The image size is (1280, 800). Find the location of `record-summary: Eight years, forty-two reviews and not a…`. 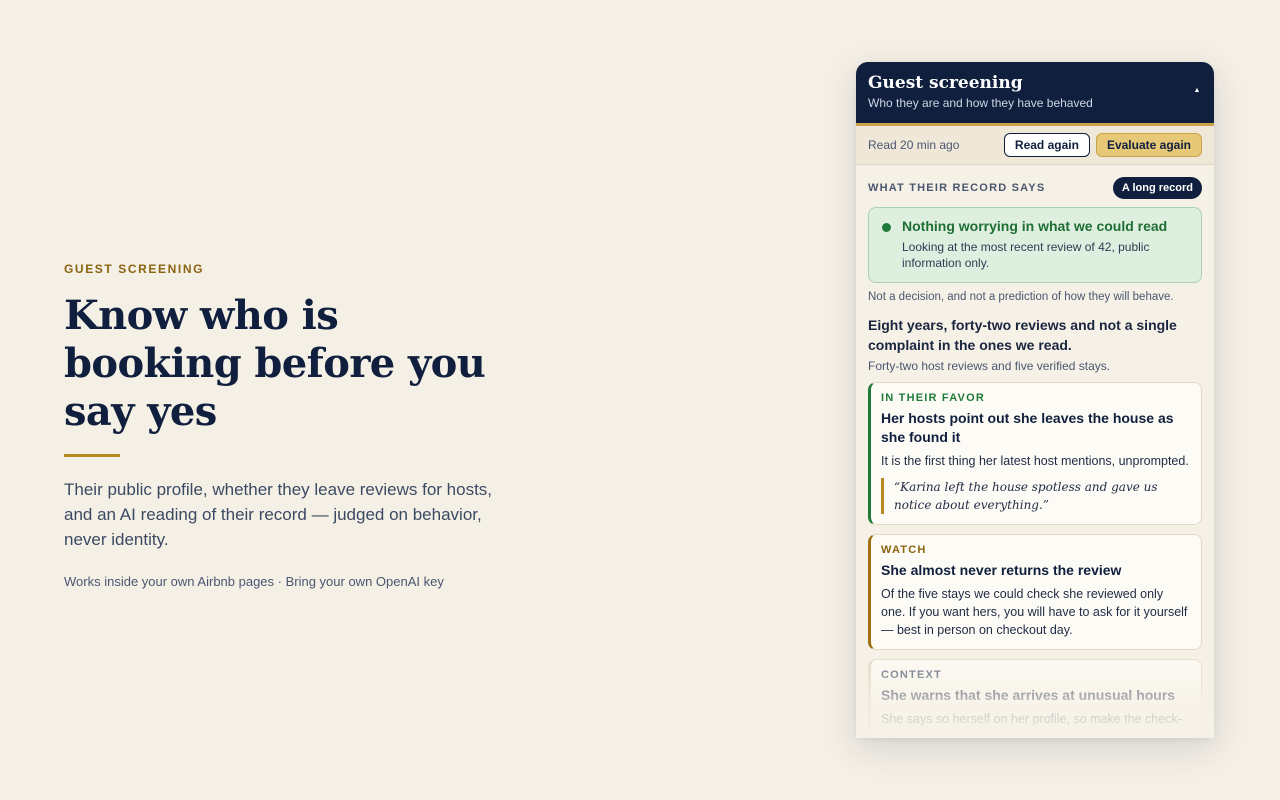

record-summary: Eight years, forty-two reviews and not a… is located at coordinates (1022, 335).